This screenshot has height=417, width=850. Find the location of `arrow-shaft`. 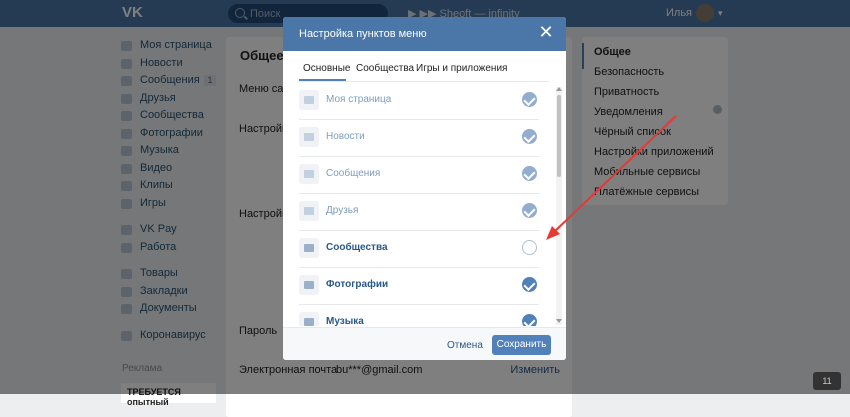

arrow-shaft is located at coordinates (615, 174).